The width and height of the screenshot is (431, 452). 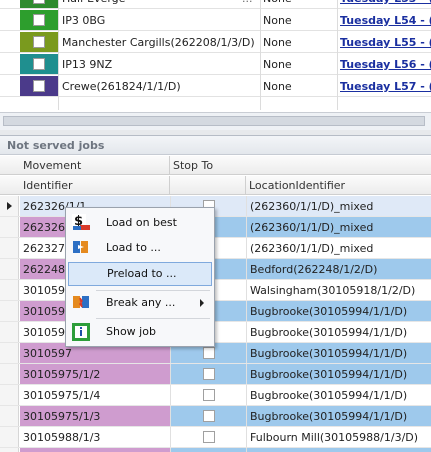 I want to click on job-identifier: 30105988/1/3, so click(x=95, y=437).